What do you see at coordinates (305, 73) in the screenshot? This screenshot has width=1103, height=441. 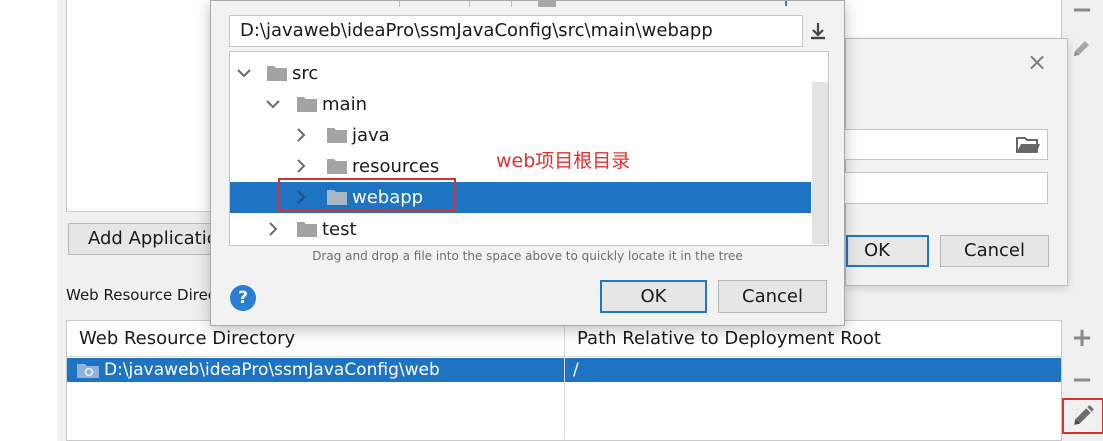 I see `tree-node-label: src` at bounding box center [305, 73].